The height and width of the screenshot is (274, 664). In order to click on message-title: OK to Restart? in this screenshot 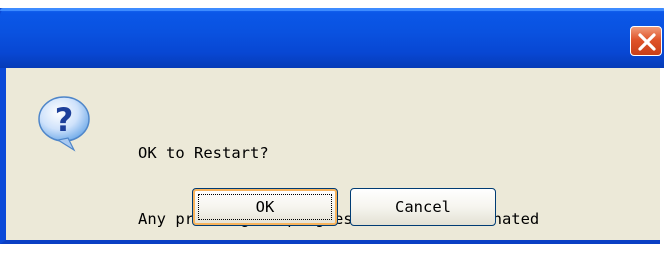, I will do `click(203, 153)`.